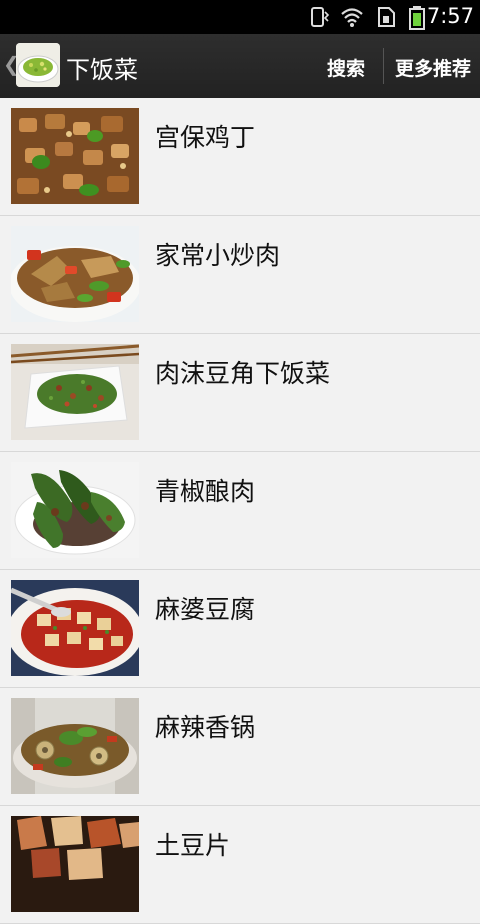  What do you see at coordinates (320, 19) in the screenshot?
I see `vibrate-icon` at bounding box center [320, 19].